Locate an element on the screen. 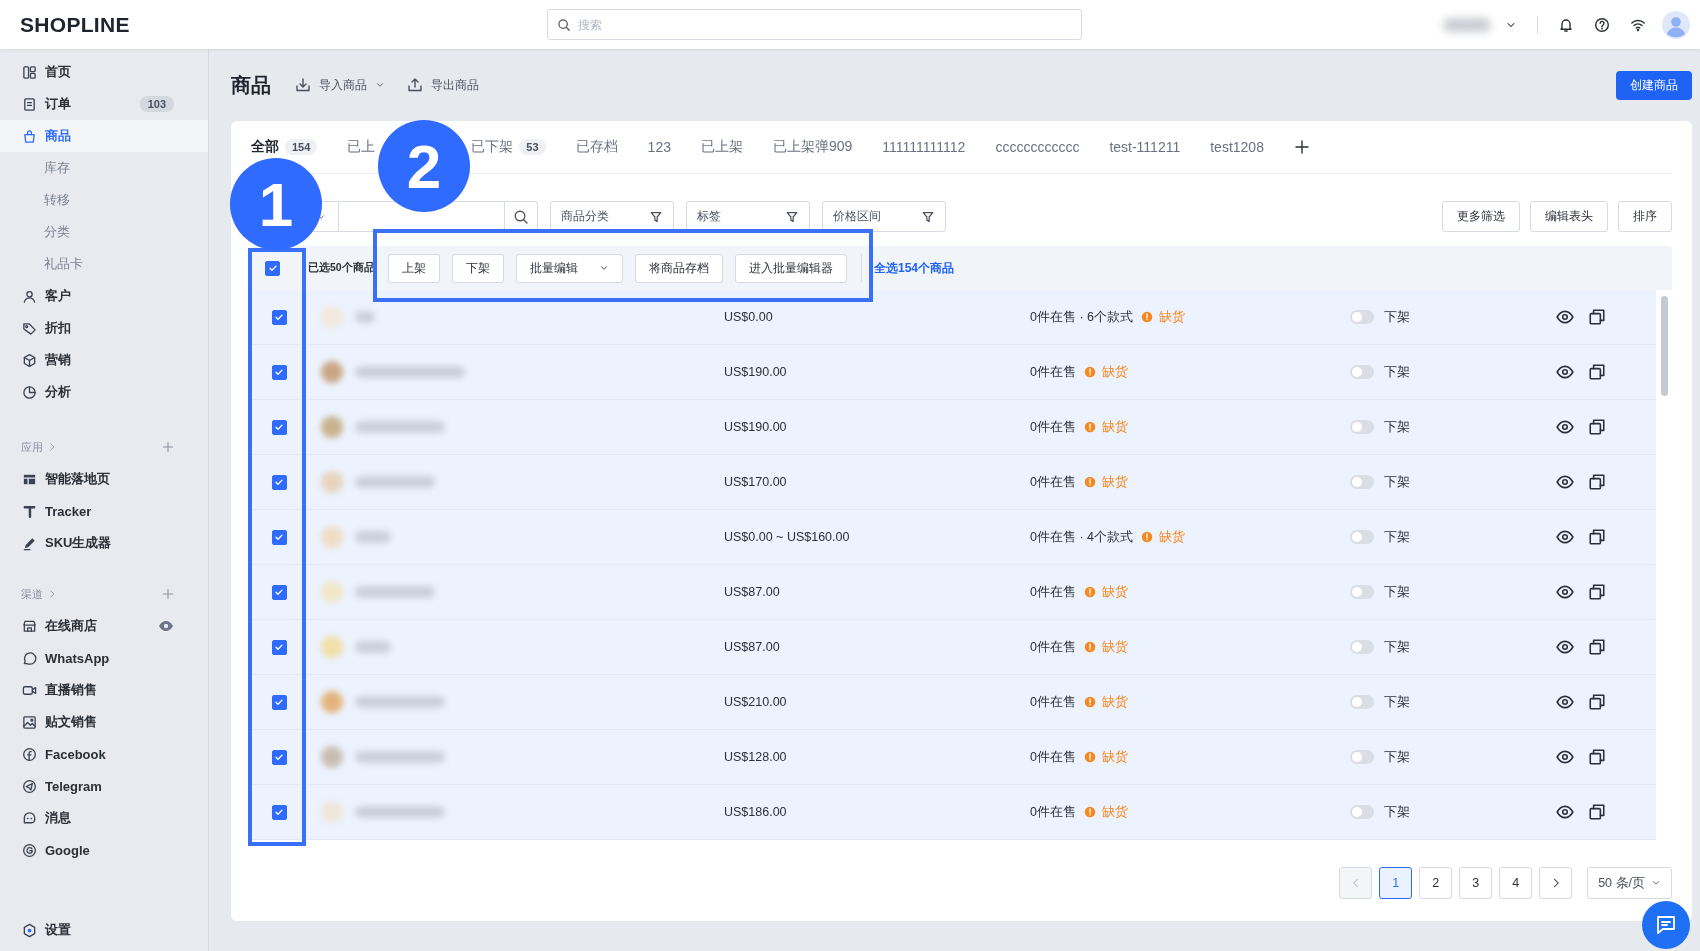 The image size is (1700, 951). sidebar-item: 首页 is located at coordinates (104, 72).